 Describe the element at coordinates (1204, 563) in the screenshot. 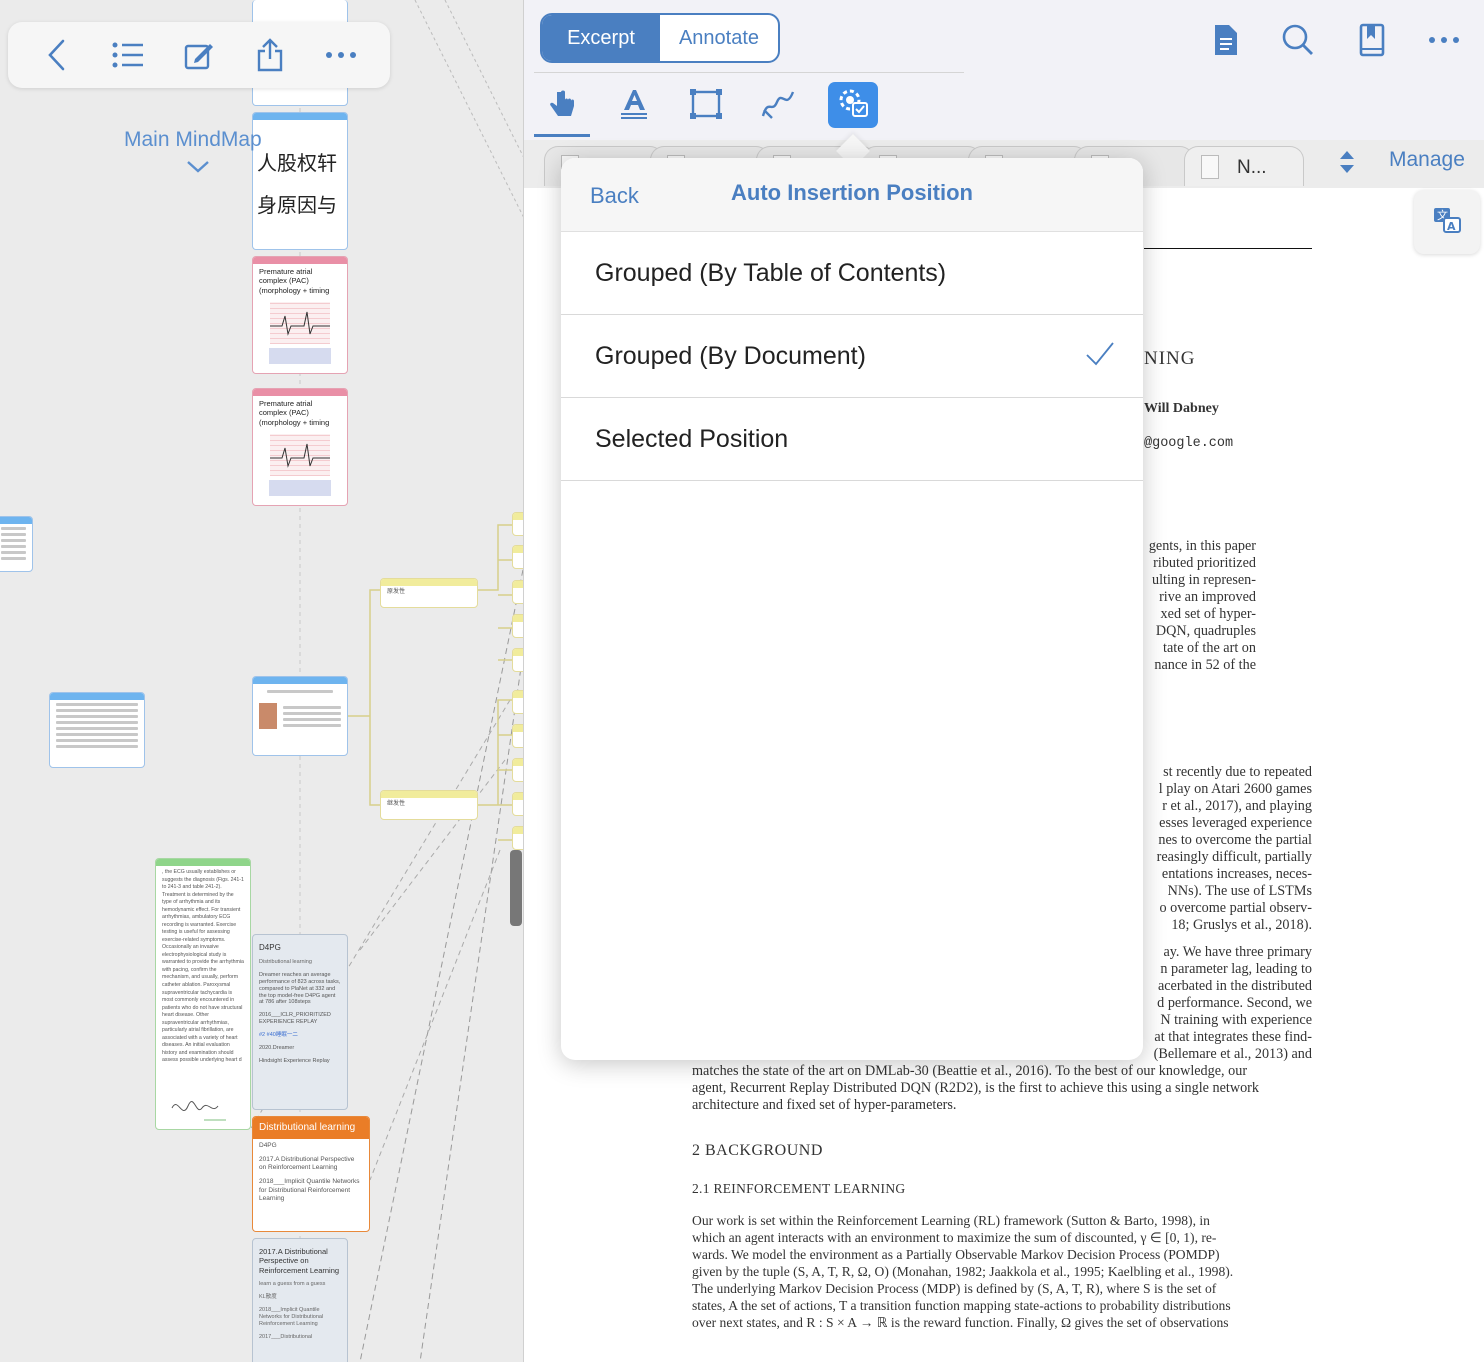

I see `text-line: ributed prioritized` at that location.